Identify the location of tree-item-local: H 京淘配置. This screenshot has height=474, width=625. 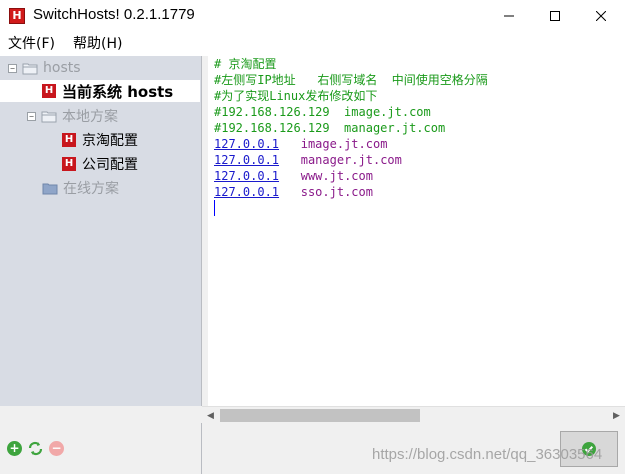
(100, 140).